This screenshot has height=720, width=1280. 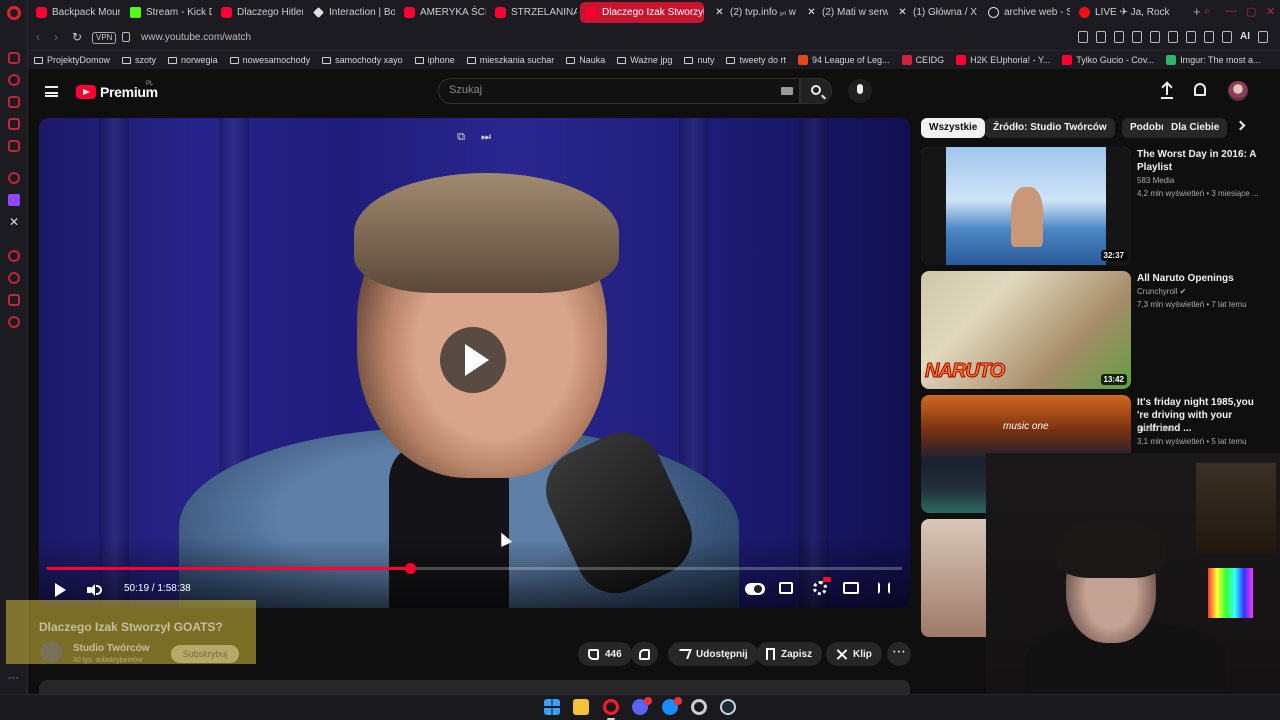 What do you see at coordinates (1026, 206) in the screenshot?
I see `recommended-thumbnail: 32:37` at bounding box center [1026, 206].